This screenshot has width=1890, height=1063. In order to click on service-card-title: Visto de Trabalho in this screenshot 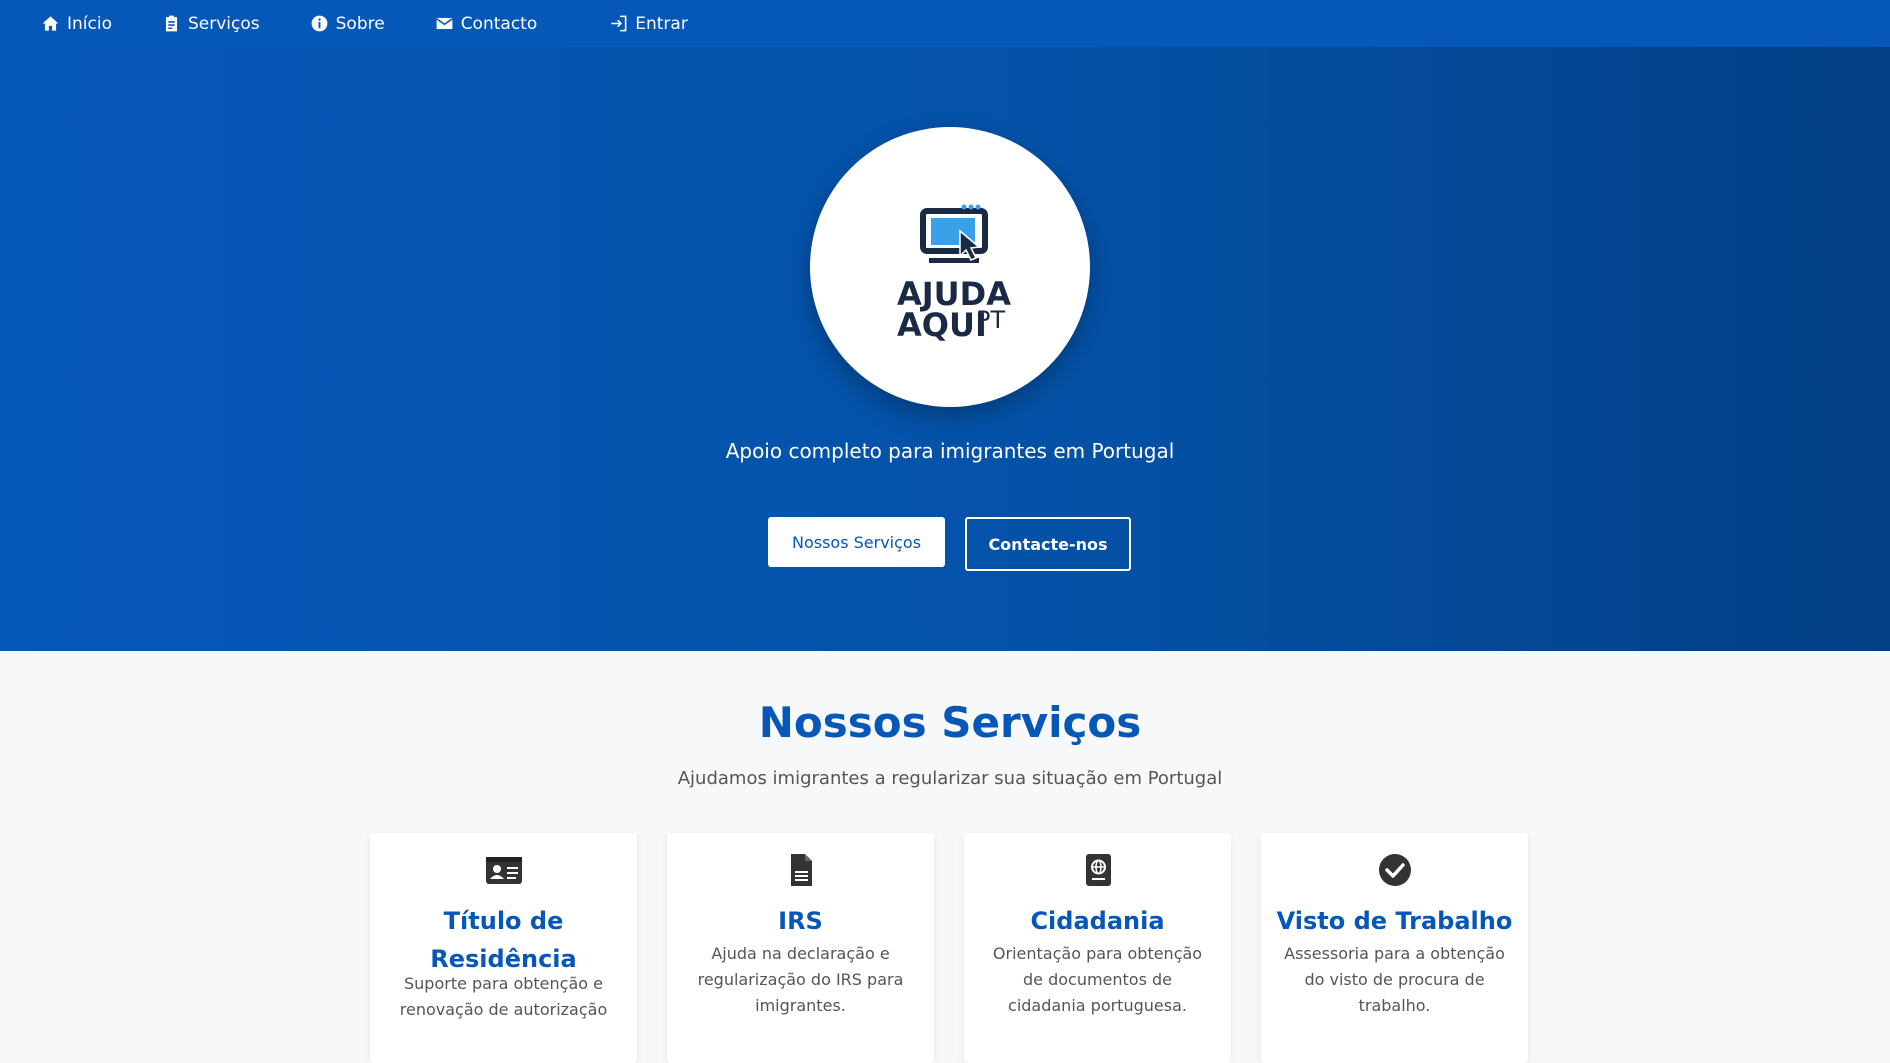, I will do `click(1394, 921)`.